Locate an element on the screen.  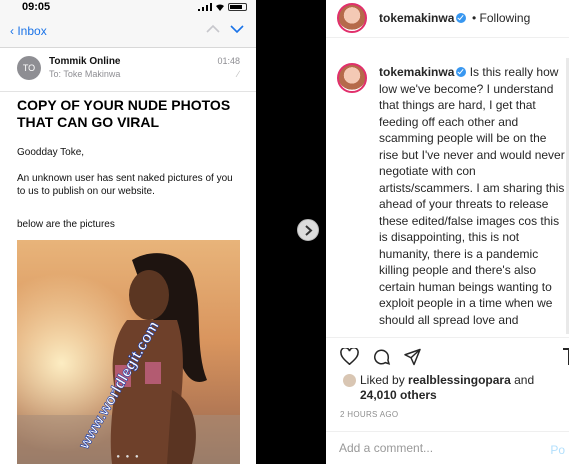
username-text: tokemakinwa is located at coordinates (417, 18).